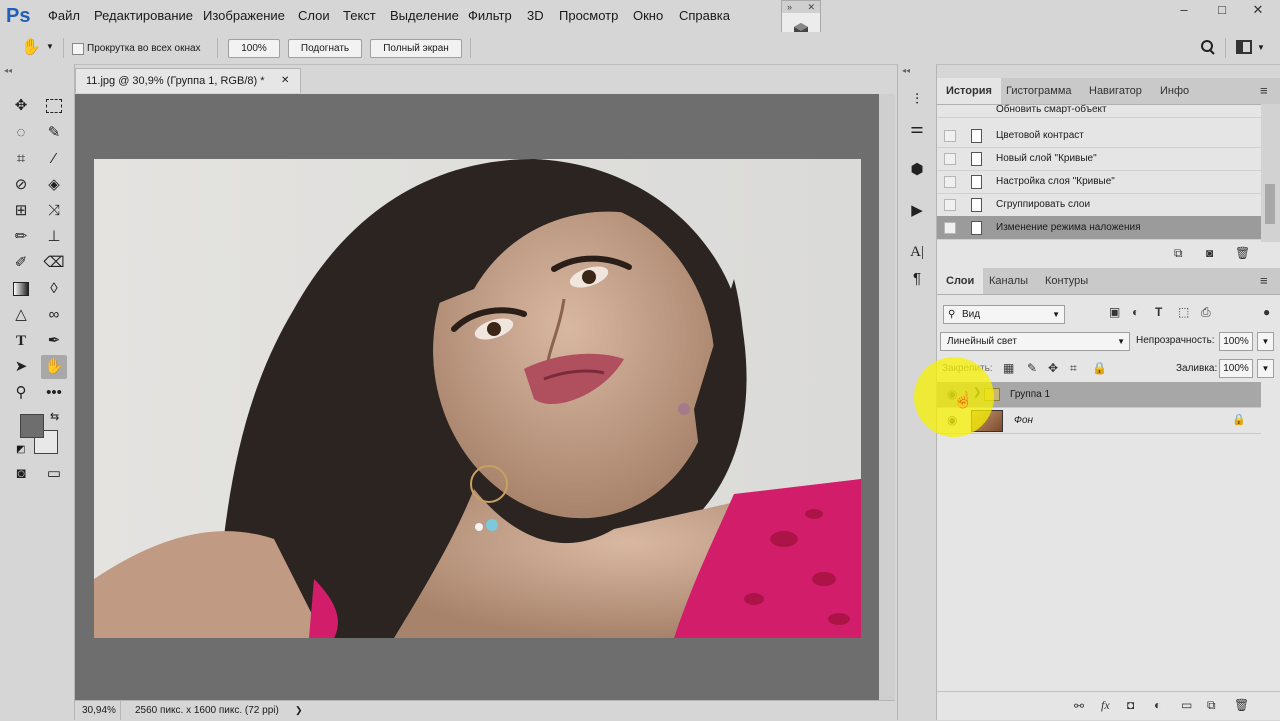 The width and height of the screenshot is (1280, 721). I want to click on add-mask-icon: ◘, so click(1130, 705).